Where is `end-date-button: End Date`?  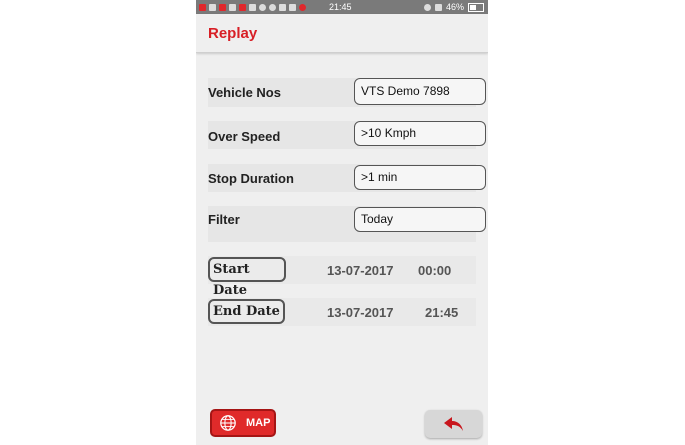 end-date-button: End Date is located at coordinates (246, 311).